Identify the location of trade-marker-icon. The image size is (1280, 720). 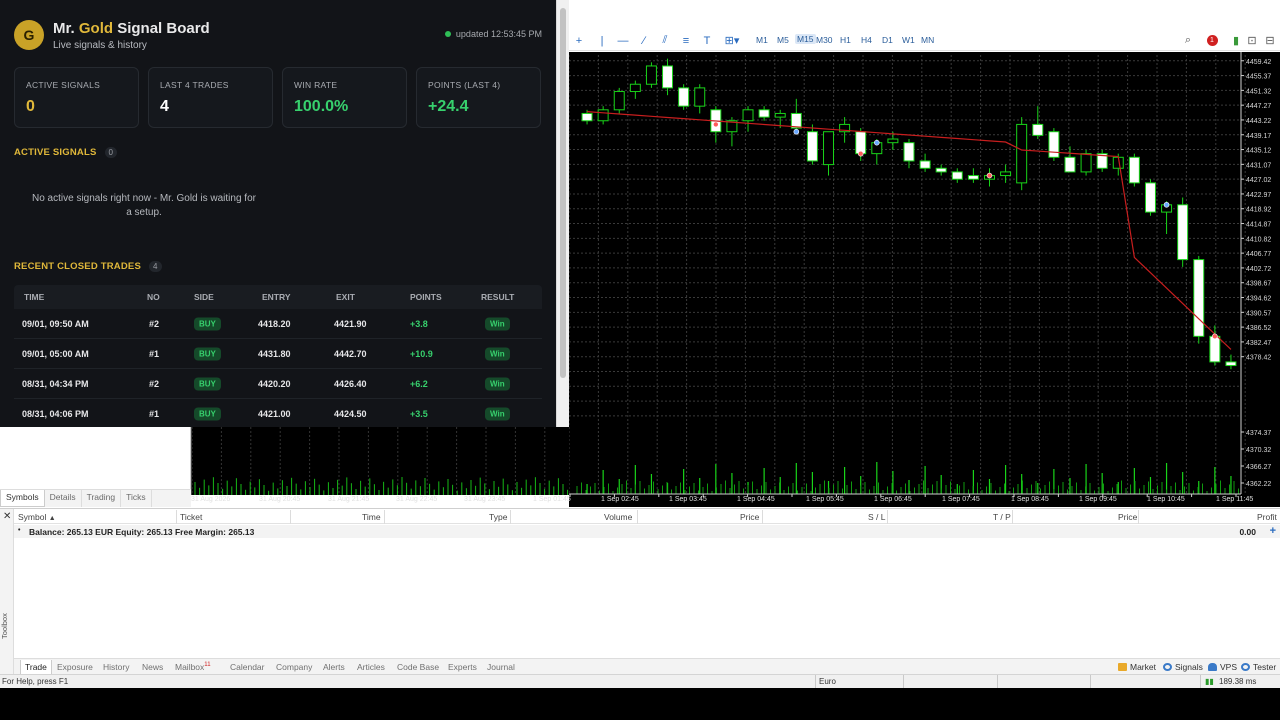
(1215, 336).